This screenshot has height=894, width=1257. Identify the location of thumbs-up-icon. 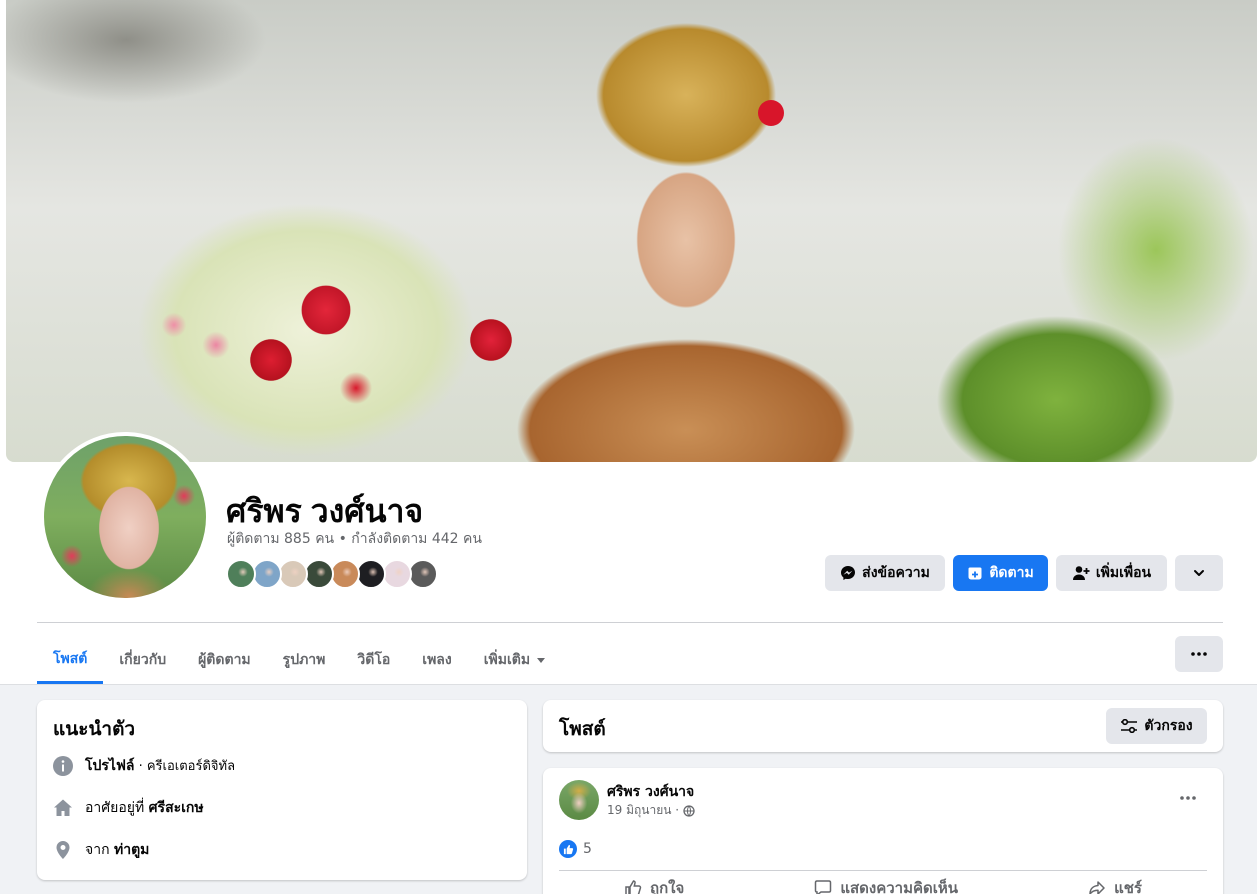
(633, 887).